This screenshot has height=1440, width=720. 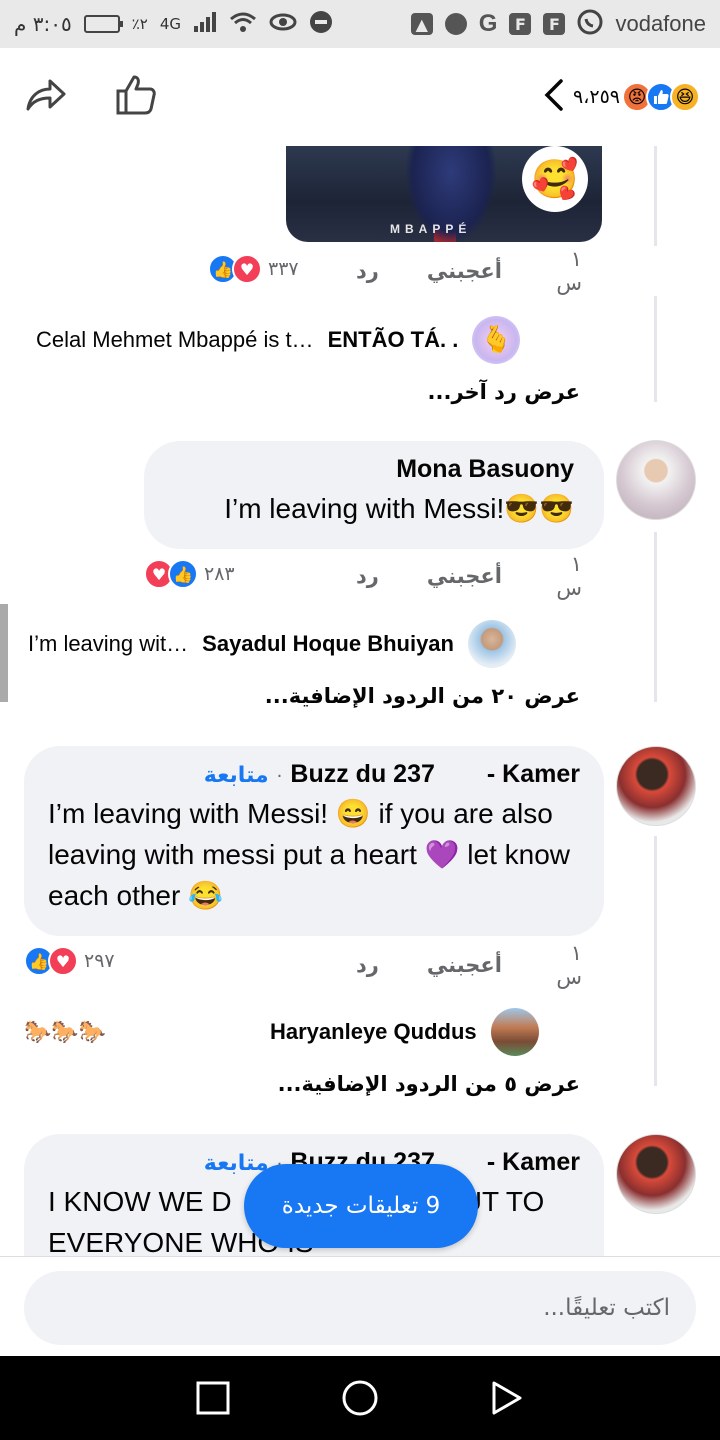 I want to click on reply-preview: I’m leaving wit… Sayadul Hoque Bhuiyan, so click(x=272, y=644).